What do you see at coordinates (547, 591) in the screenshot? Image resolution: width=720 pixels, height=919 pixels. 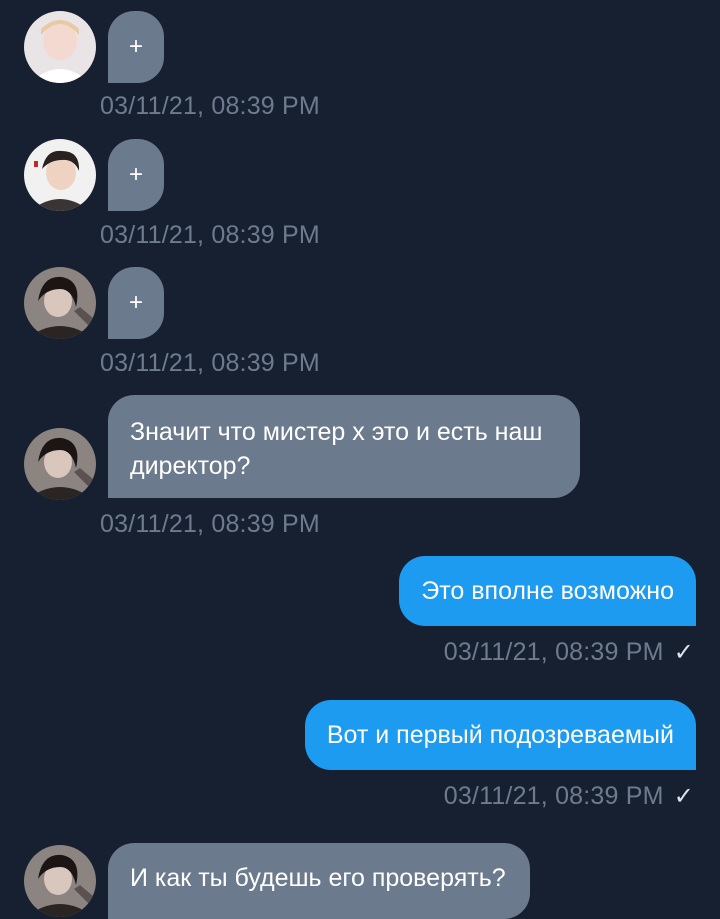 I see `message-bubble: Это вполне возможно` at bounding box center [547, 591].